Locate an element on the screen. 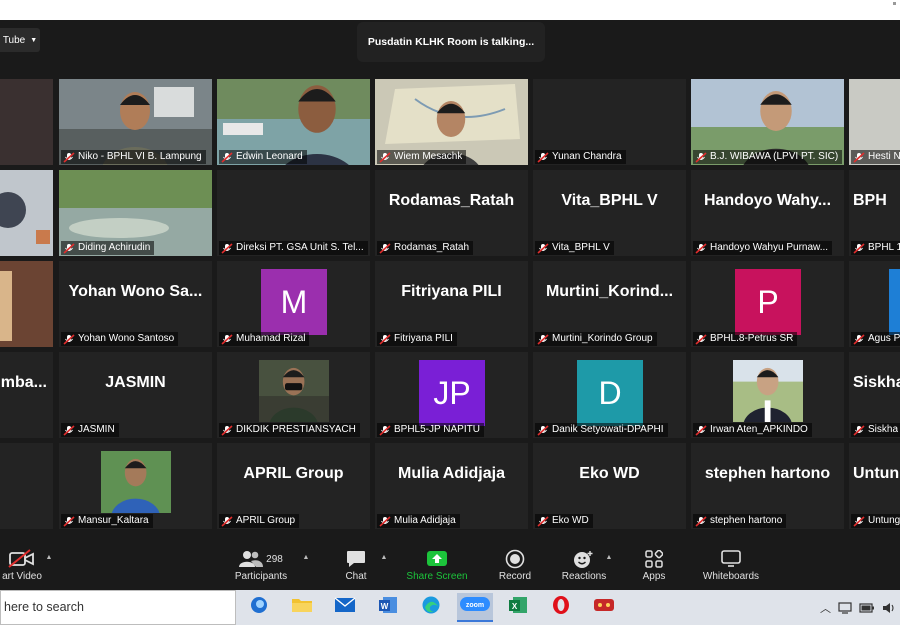  participant-name: Agus P is located at coordinates (884, 338).